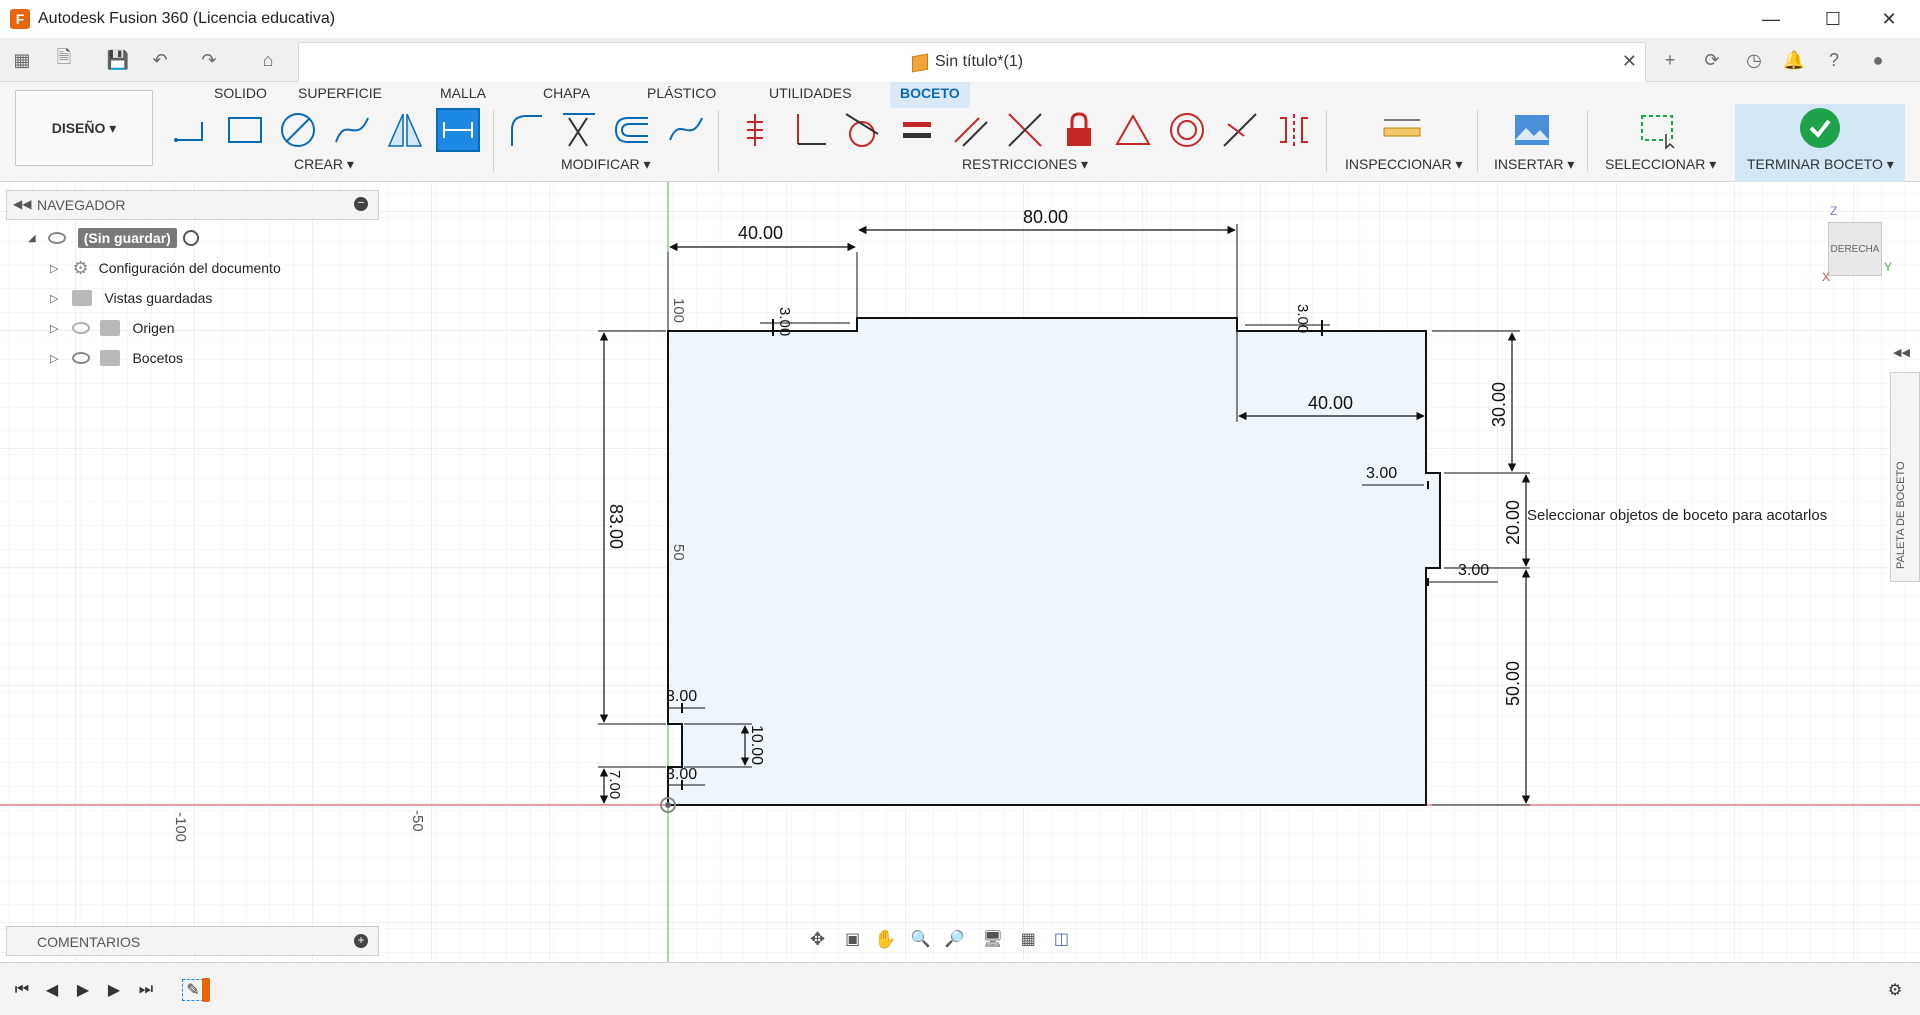 The image size is (1920, 1015). I want to click on document-tab: Sin título*(1) ✕, so click(972, 62).